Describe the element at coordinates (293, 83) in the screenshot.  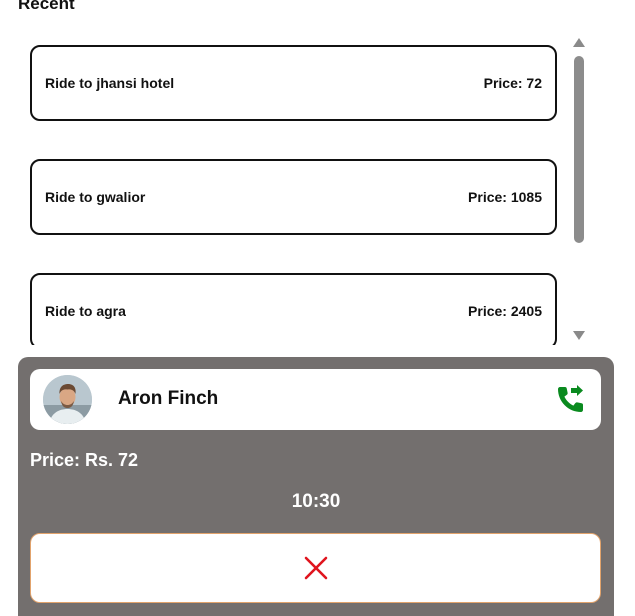
I see `ride-card: Ride to jhansi hotel Price: 72` at that location.